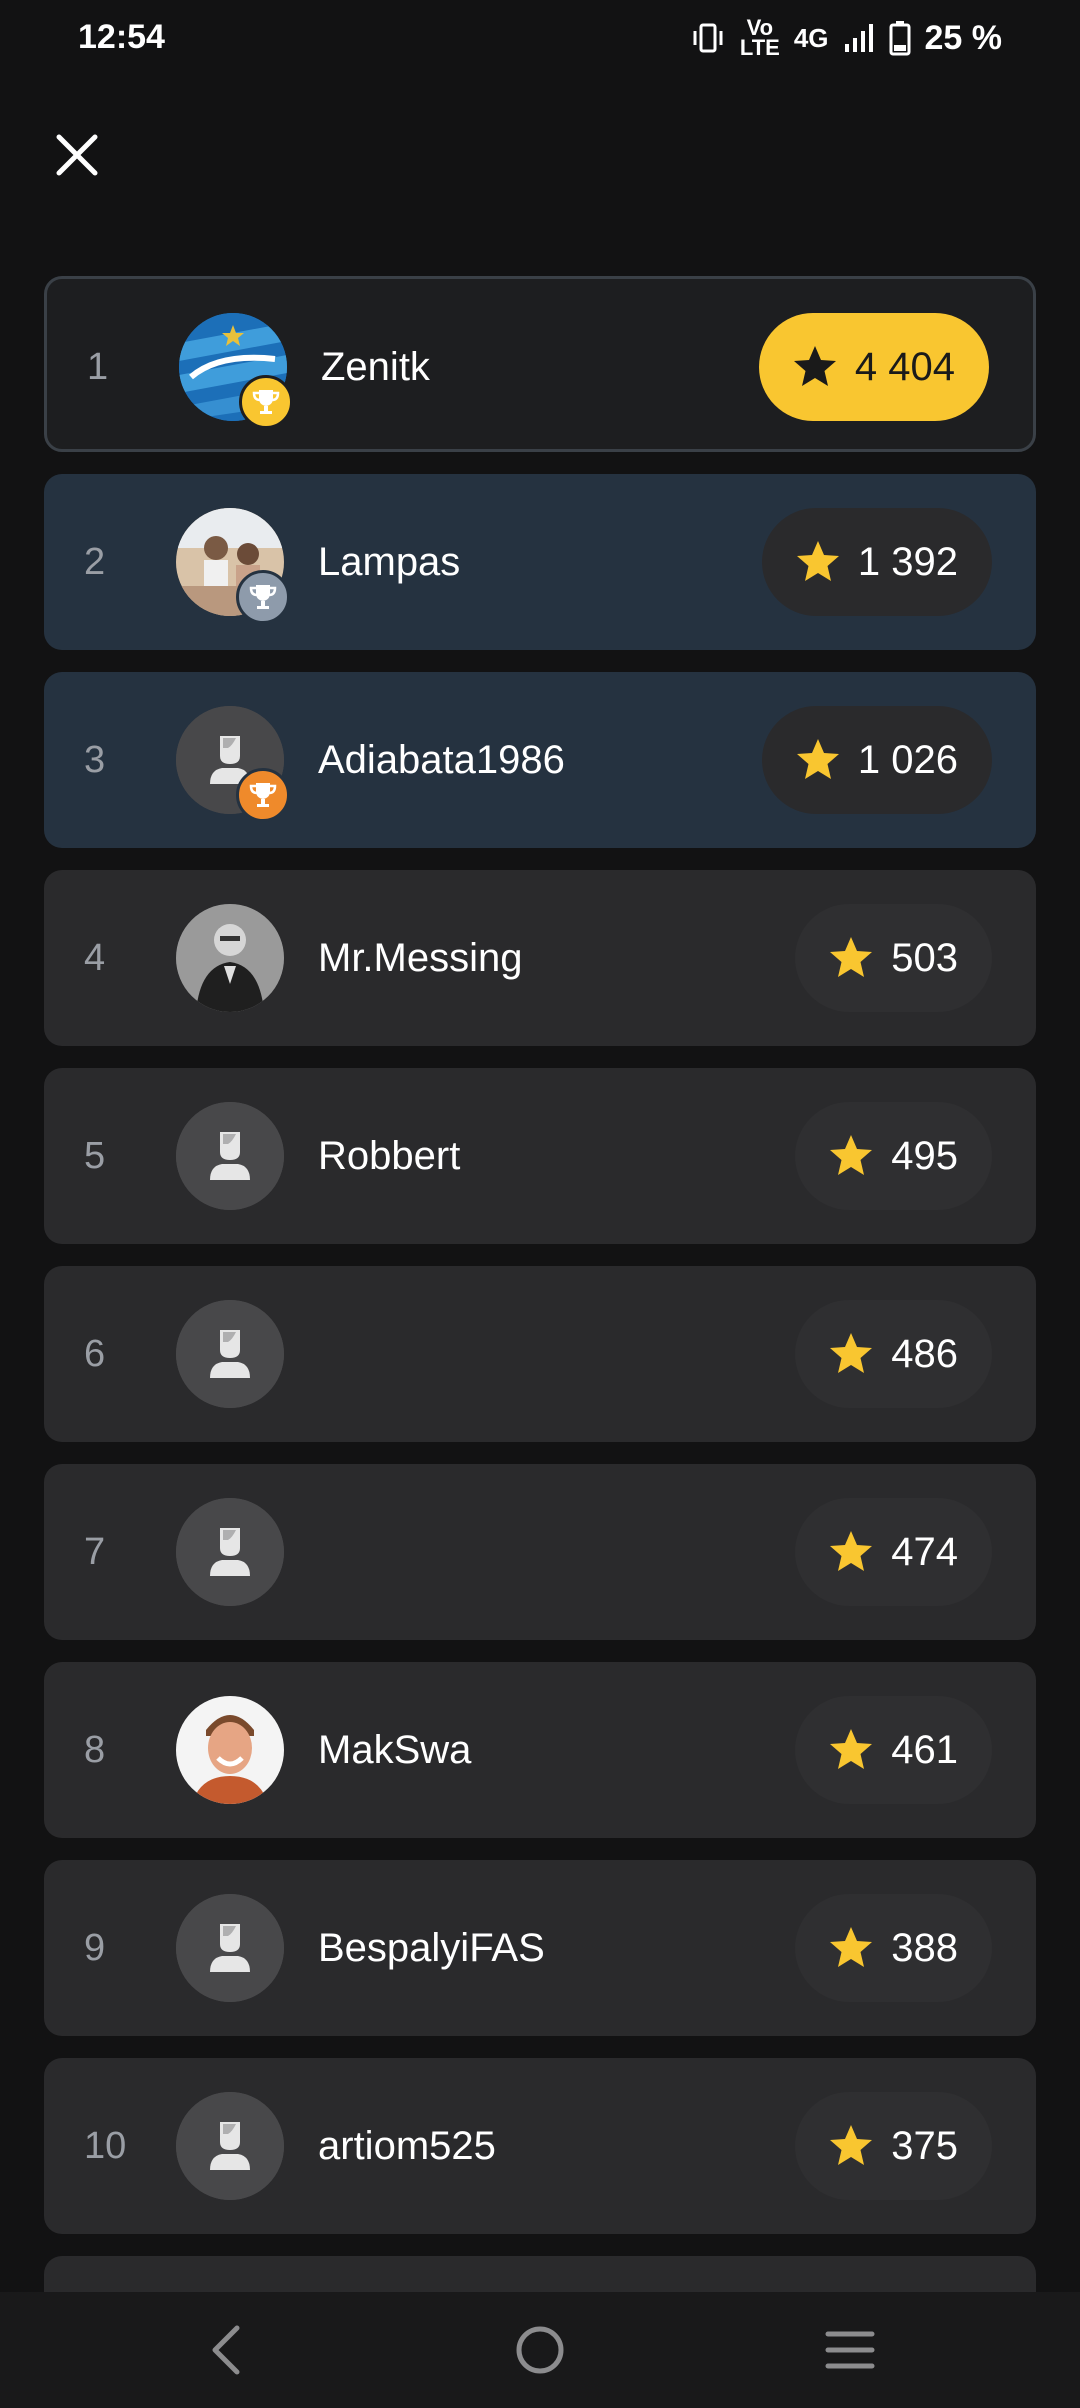 The width and height of the screenshot is (1080, 2408). What do you see at coordinates (540, 1552) in the screenshot?
I see `leaderboard-row: 7 474` at bounding box center [540, 1552].